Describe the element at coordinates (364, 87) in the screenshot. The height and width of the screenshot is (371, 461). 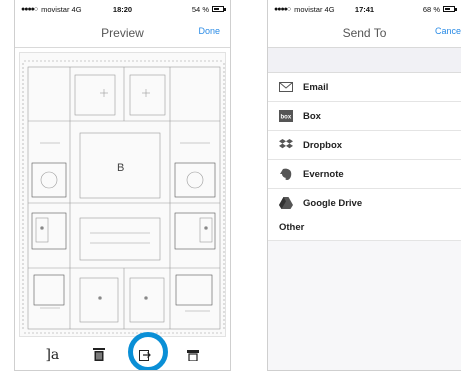
I see `service-email: Email` at that location.